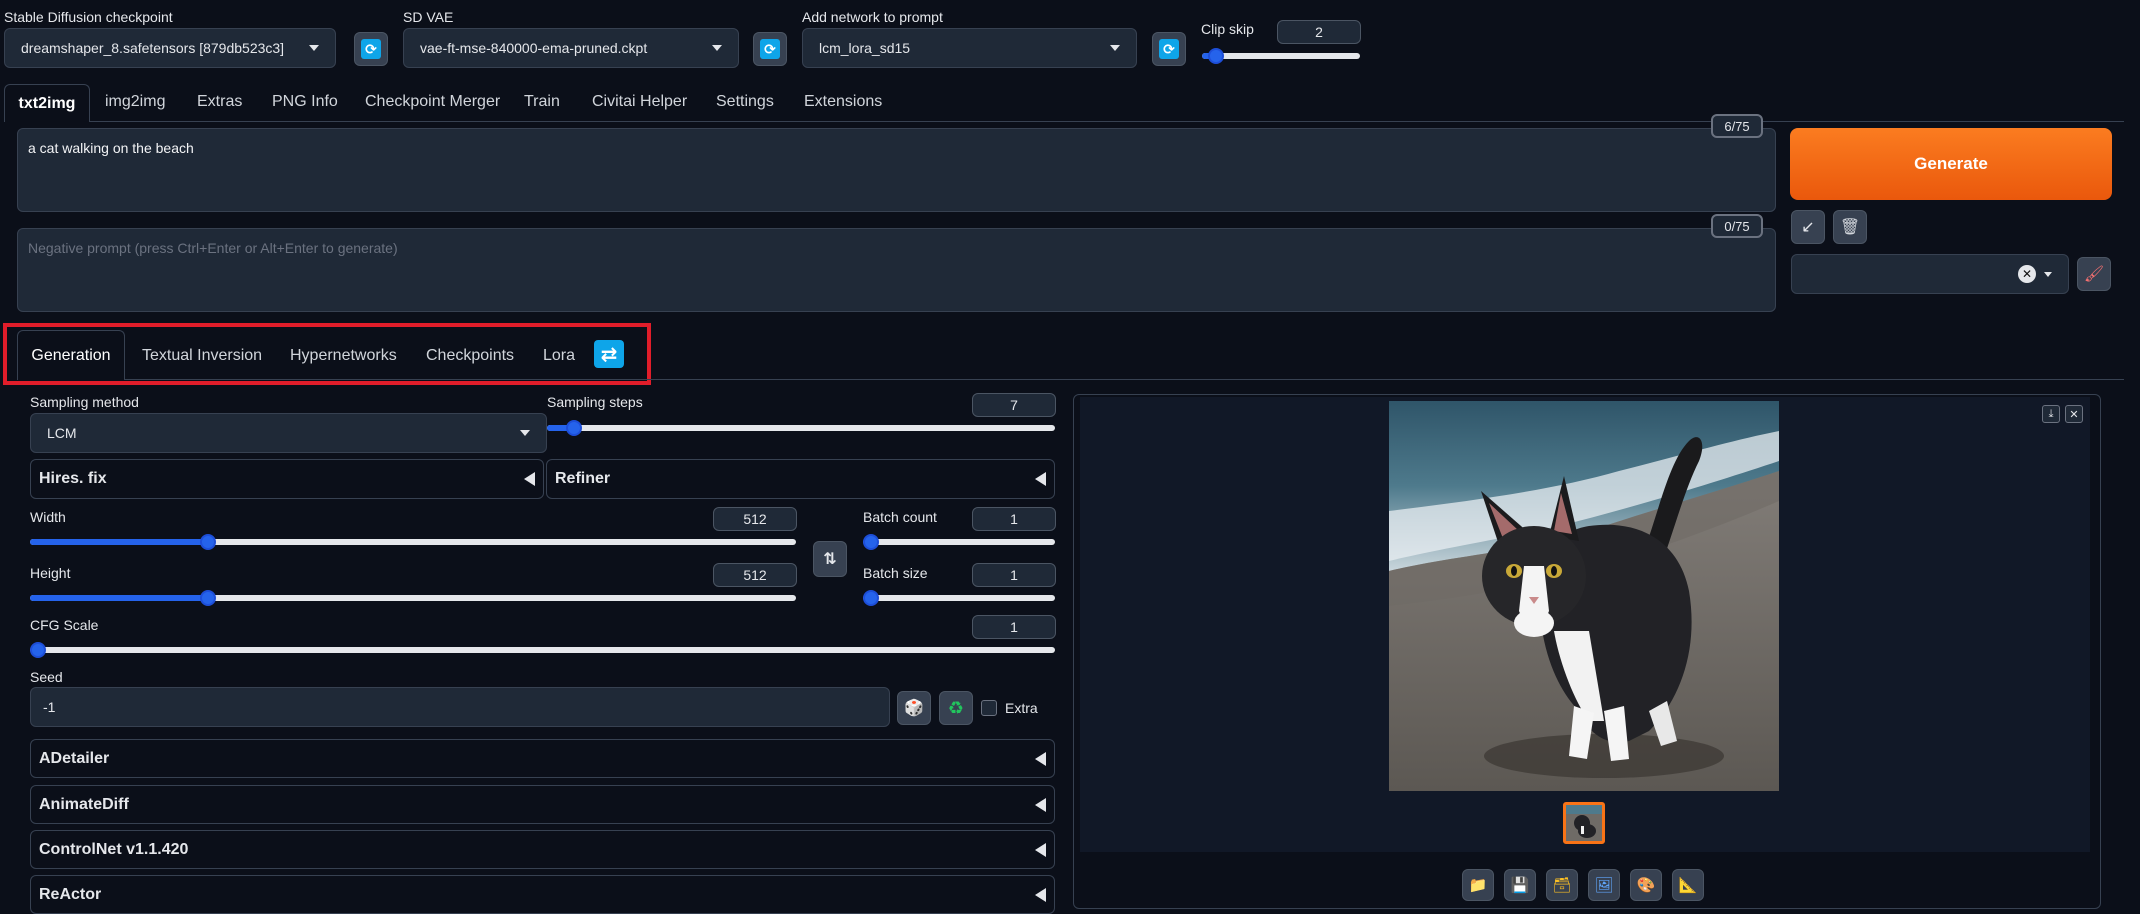 The height and width of the screenshot is (914, 2140). Describe the element at coordinates (71, 355) in the screenshot. I see `tab-generation: Generation` at that location.